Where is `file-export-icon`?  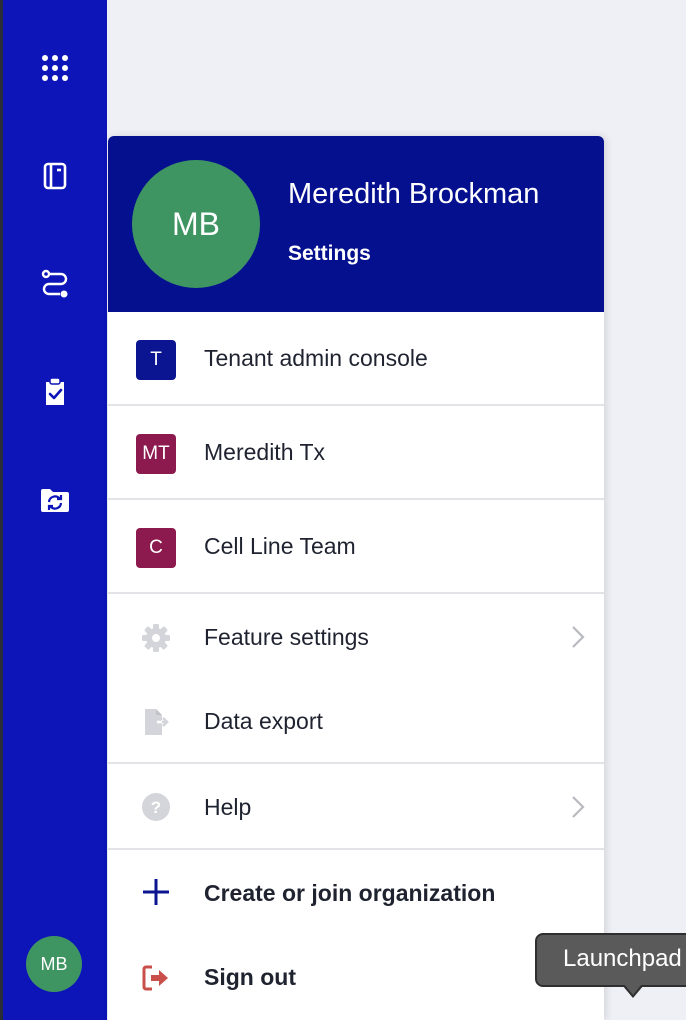 file-export-icon is located at coordinates (156, 722).